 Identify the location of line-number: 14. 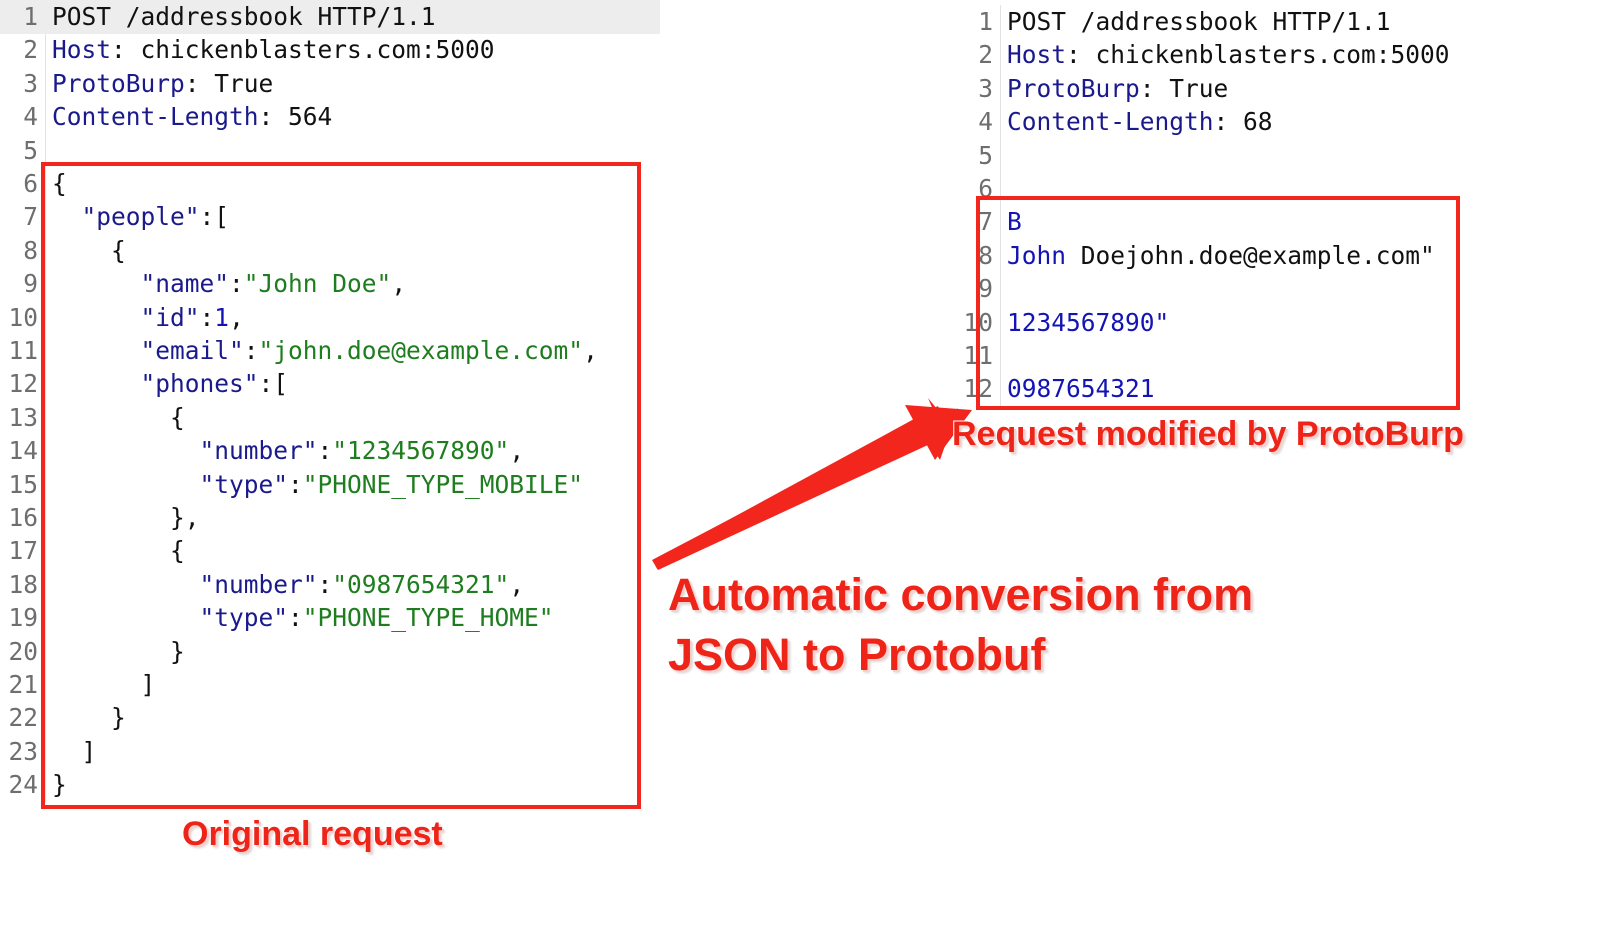
(23, 451).